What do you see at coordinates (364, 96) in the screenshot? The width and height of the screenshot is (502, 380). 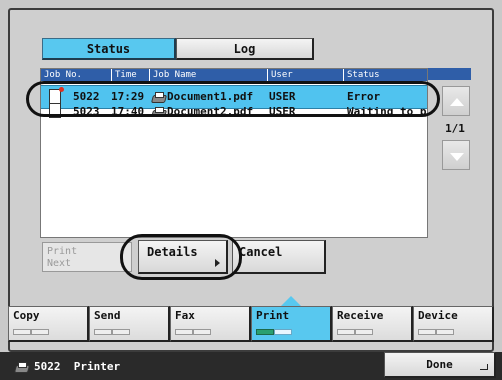 I see `job-status: Error` at bounding box center [364, 96].